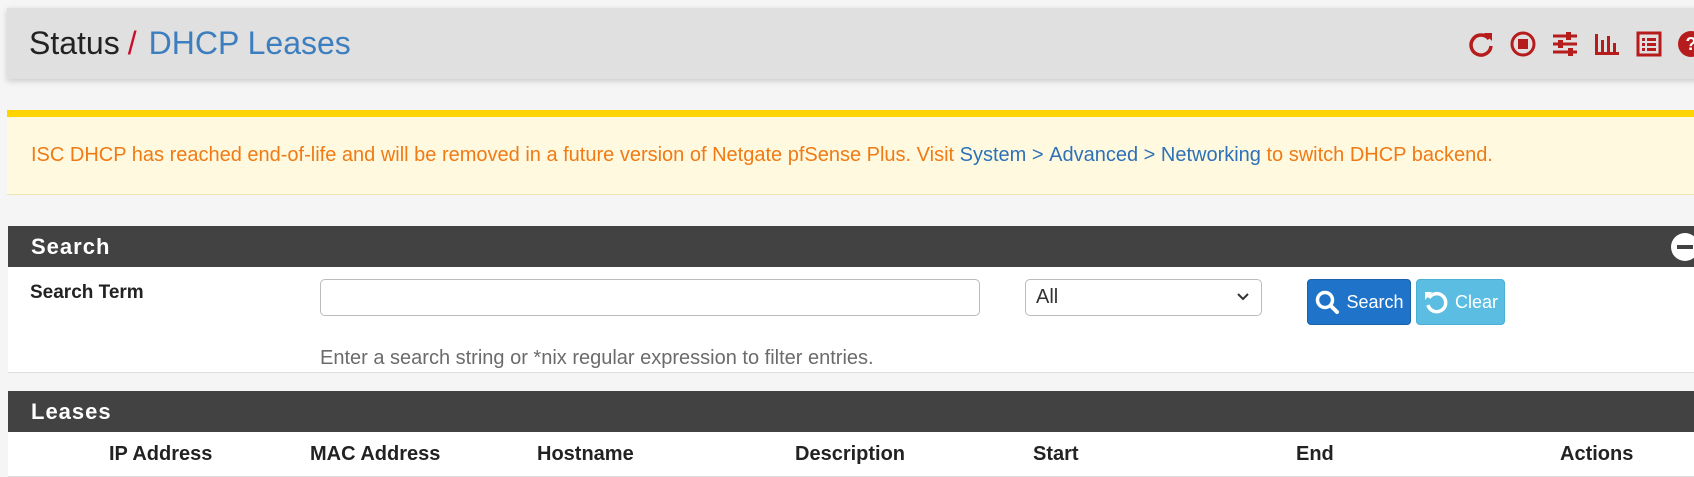  What do you see at coordinates (1093, 155) in the screenshot?
I see `alert-link-advanced: Advanced` at bounding box center [1093, 155].